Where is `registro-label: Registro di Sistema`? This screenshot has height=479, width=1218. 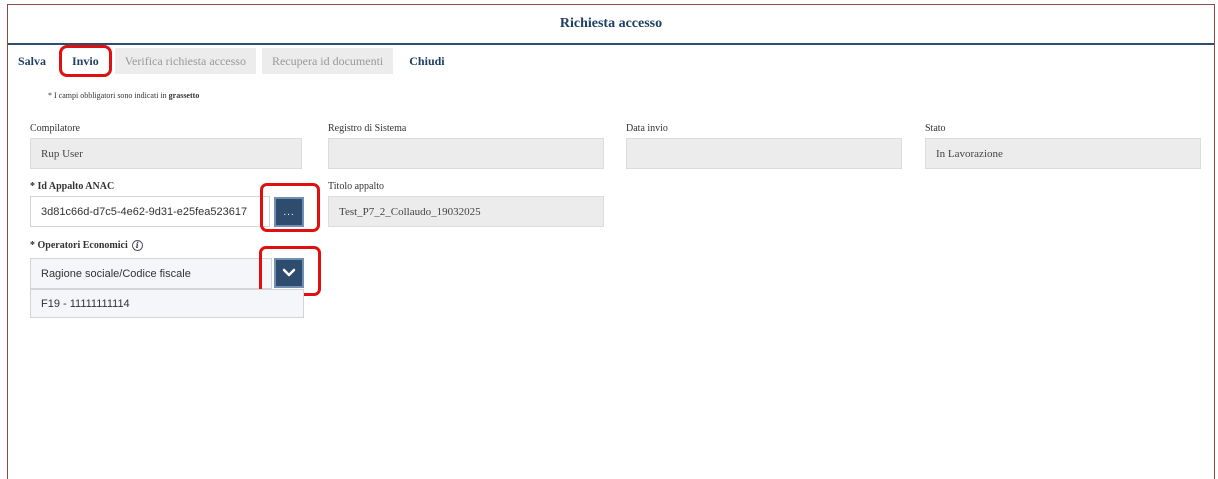 registro-label: Registro di Sistema is located at coordinates (367, 128).